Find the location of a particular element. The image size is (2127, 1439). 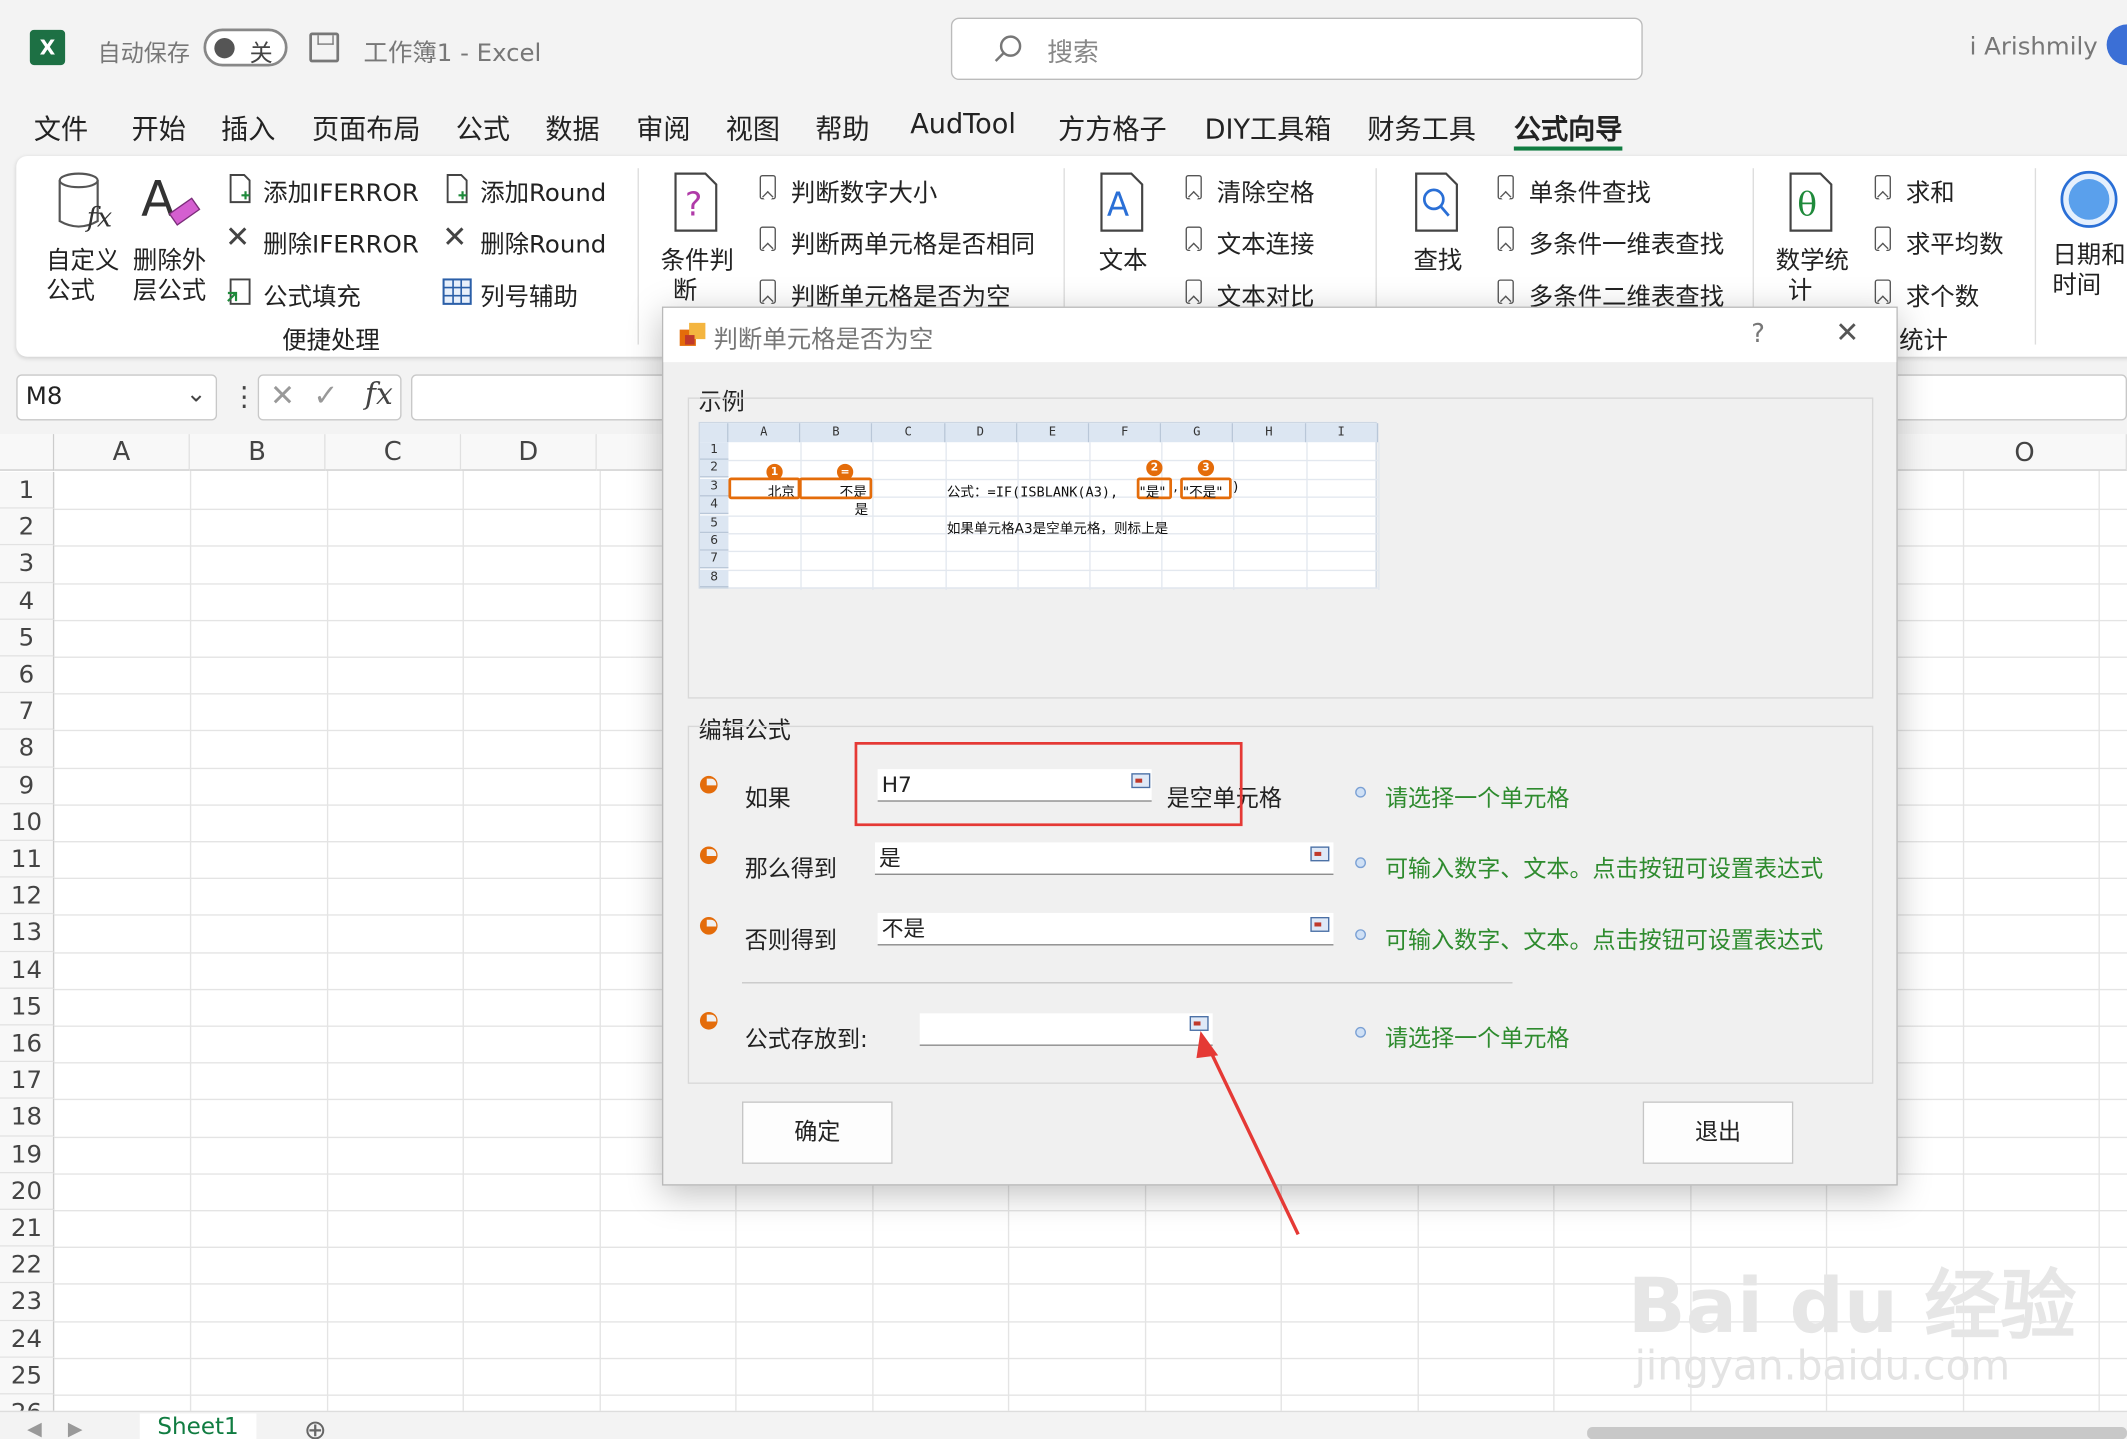

prev-sheet-icon: ◀ is located at coordinates (34, 1429).